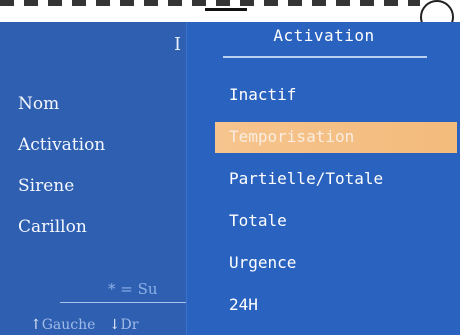  What do you see at coordinates (226, 9) in the screenshot?
I see `bezel-bar` at bounding box center [226, 9].